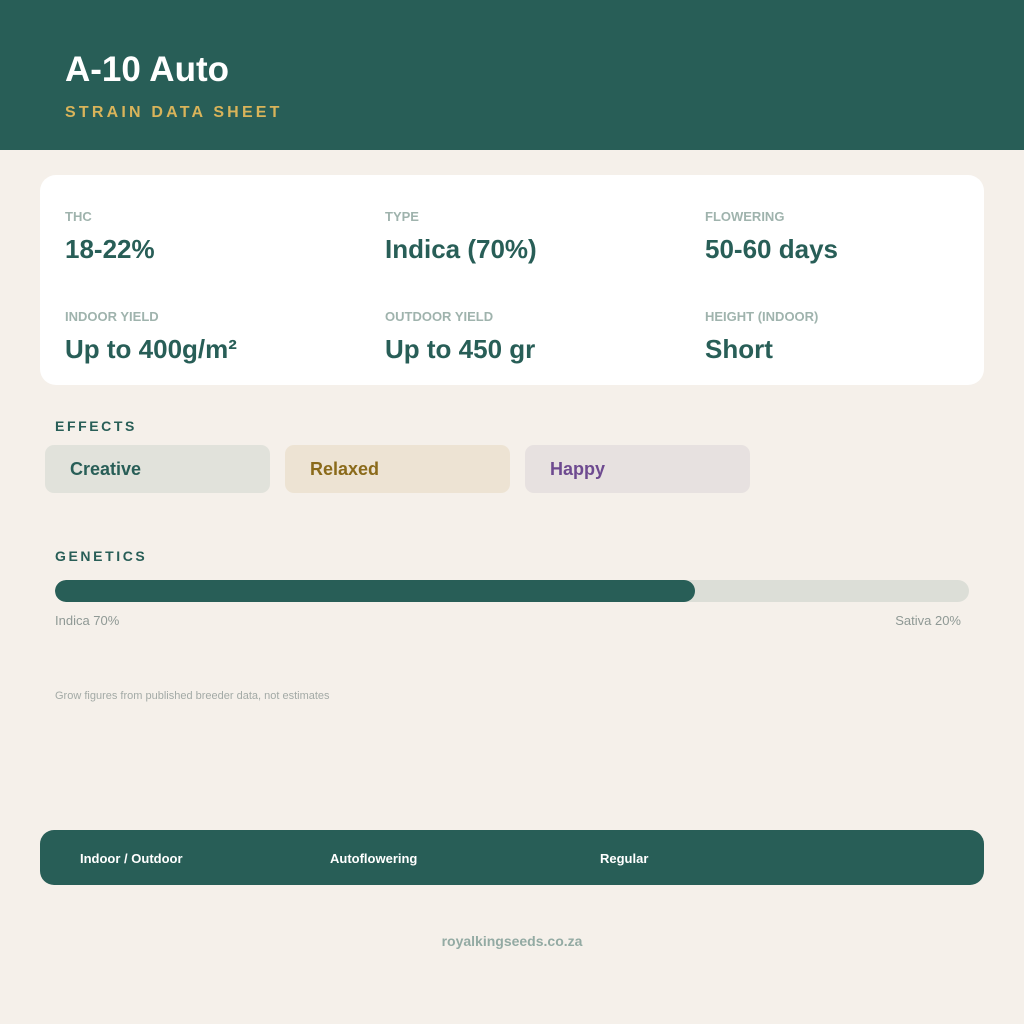 The image size is (1024, 1024). Describe the element at coordinates (375, 591) in the screenshot. I see `genetics-bar-fill` at that location.